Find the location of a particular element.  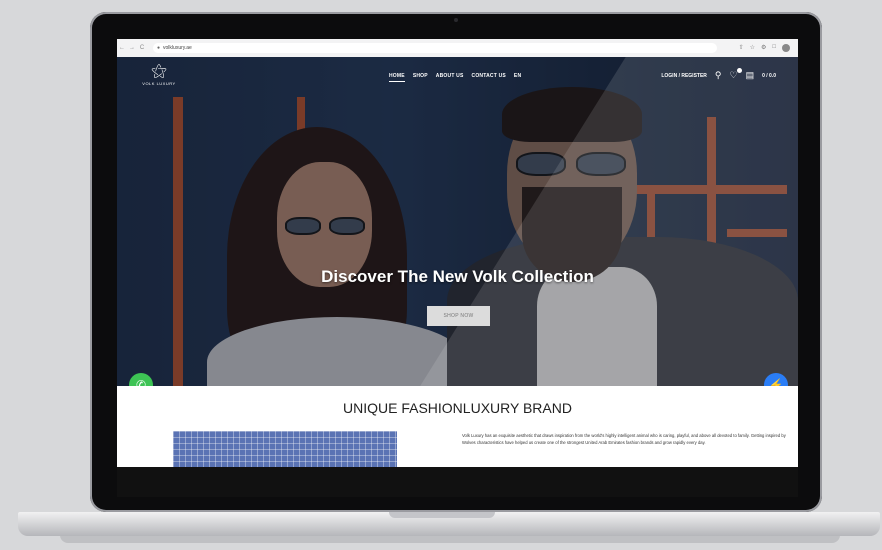

hero-title: Discover The New Volk Collection is located at coordinates (457, 276).